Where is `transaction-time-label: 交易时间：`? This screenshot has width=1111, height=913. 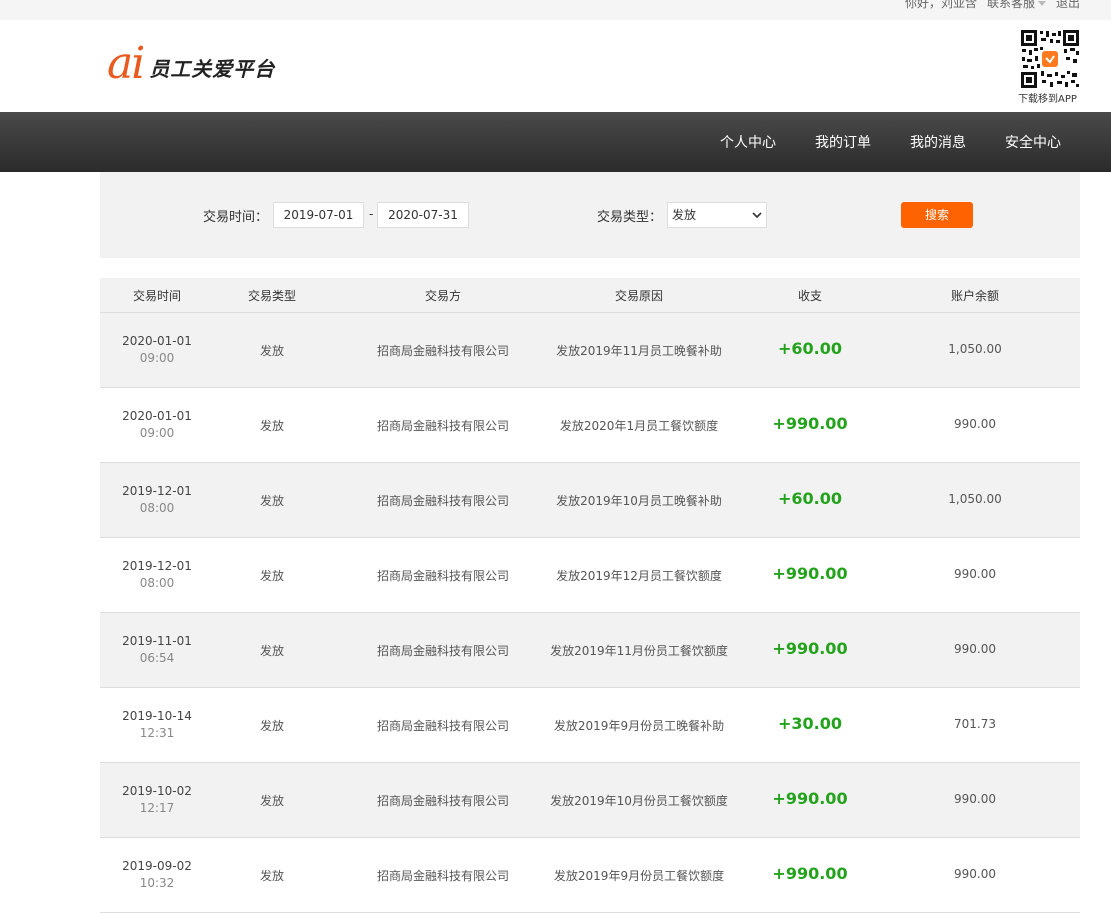 transaction-time-label: 交易时间： is located at coordinates (236, 217).